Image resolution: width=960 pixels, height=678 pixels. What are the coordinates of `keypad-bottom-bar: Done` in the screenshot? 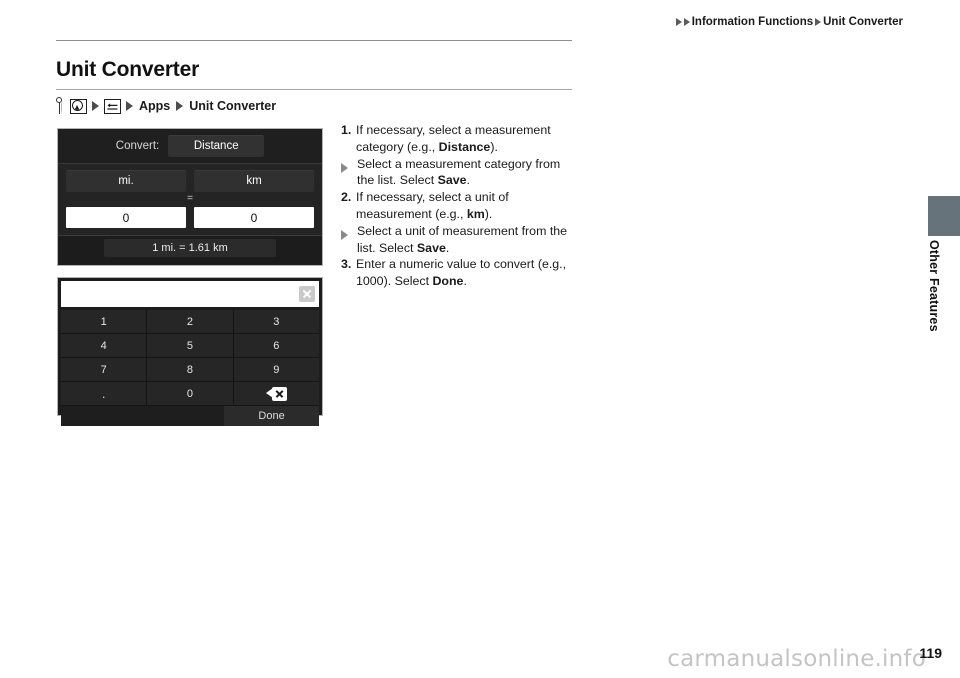 It's located at (190, 416).